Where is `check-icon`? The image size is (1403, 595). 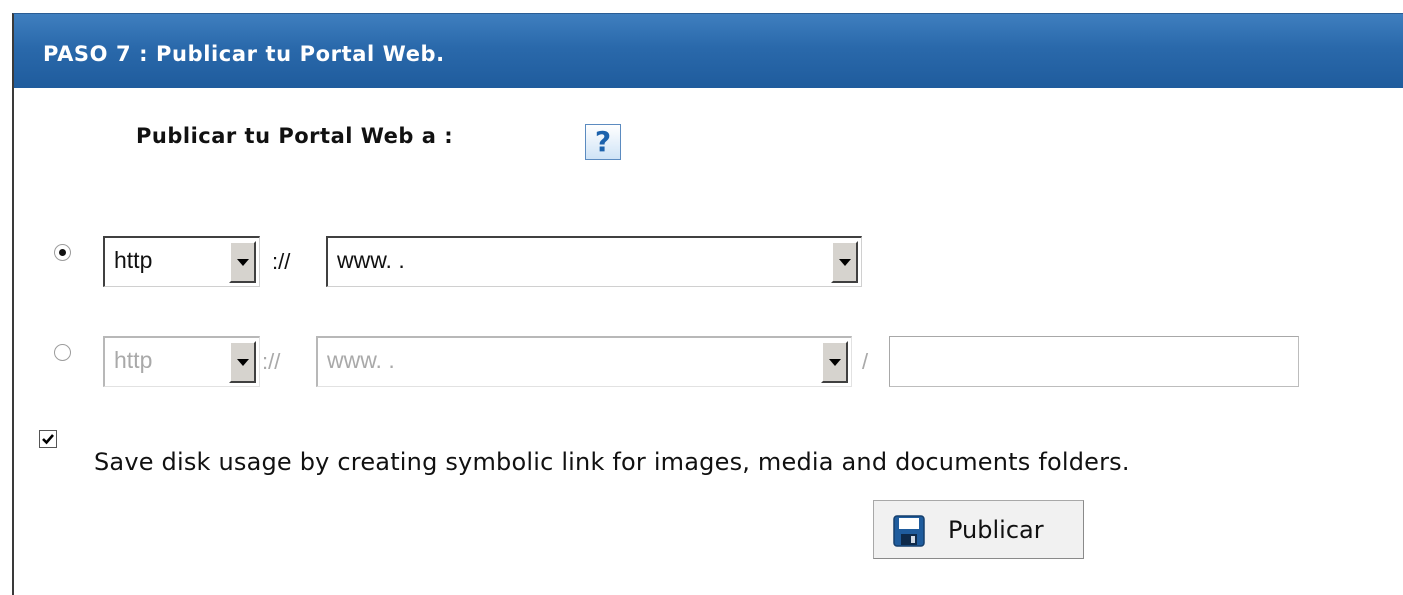
check-icon is located at coordinates (48, 439).